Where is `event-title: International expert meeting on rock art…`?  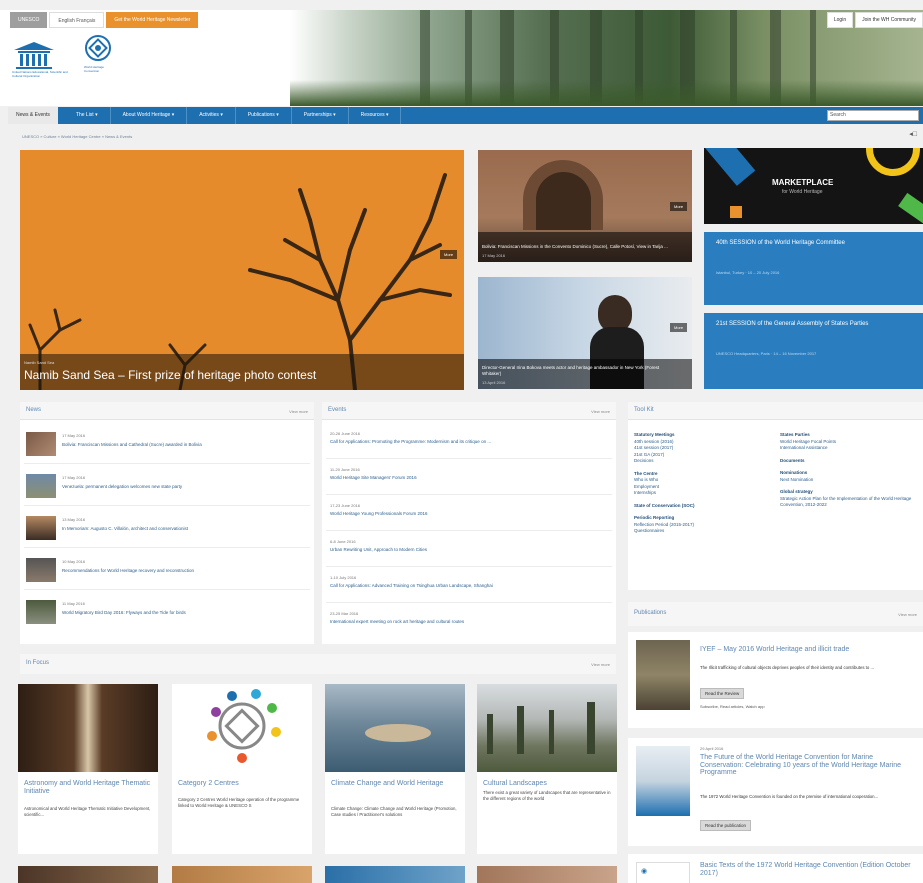 event-title: International expert meeting on rock art… is located at coordinates (468, 621).